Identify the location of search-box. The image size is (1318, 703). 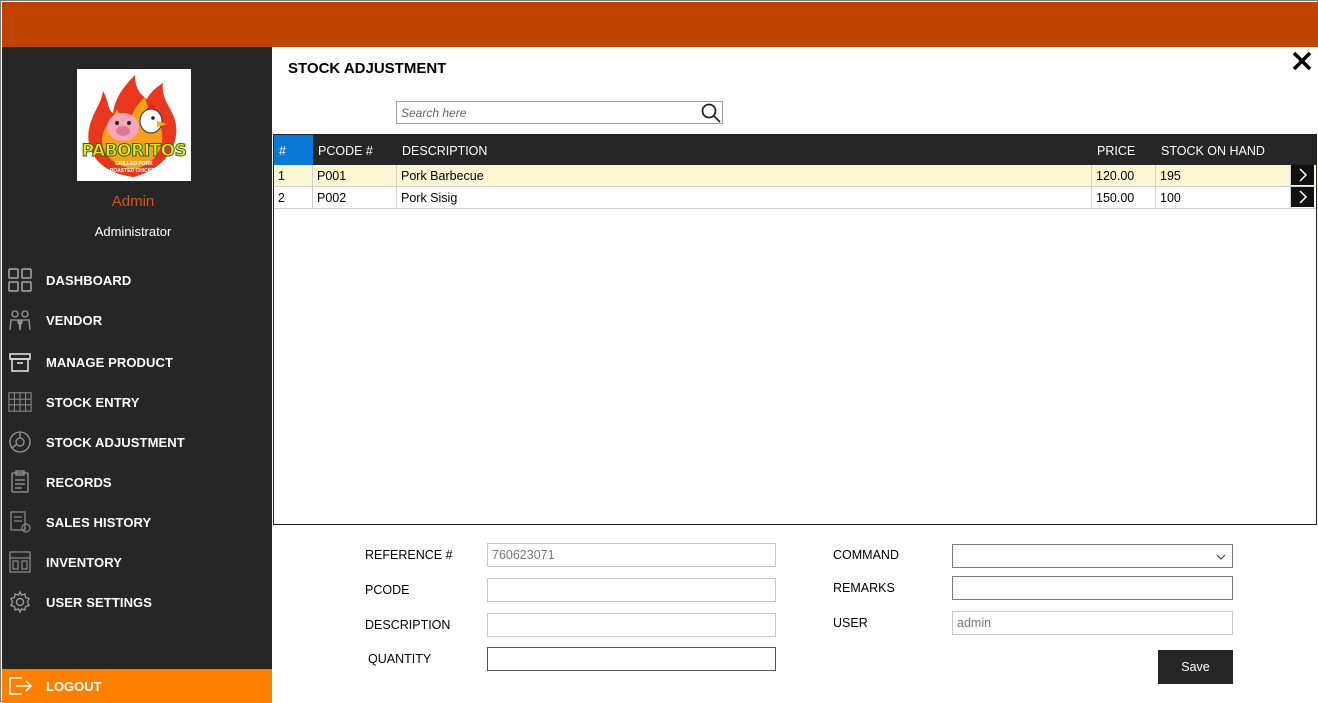
(559, 112).